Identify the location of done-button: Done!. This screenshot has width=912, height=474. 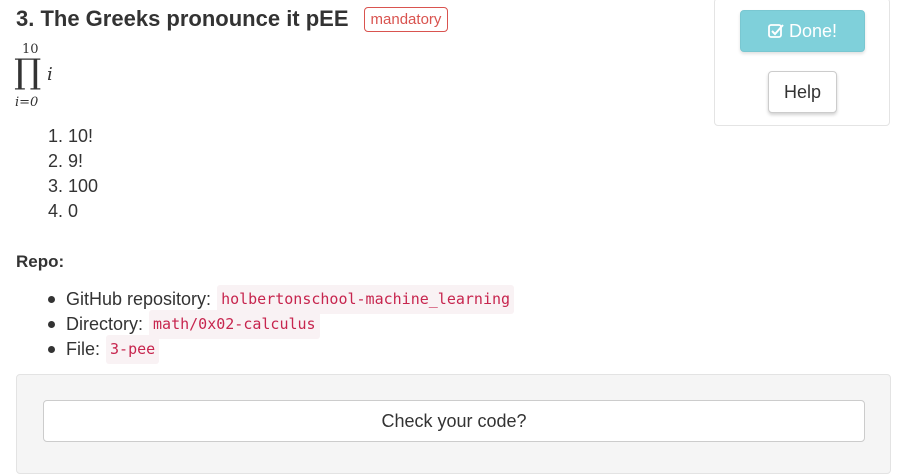
(802, 31).